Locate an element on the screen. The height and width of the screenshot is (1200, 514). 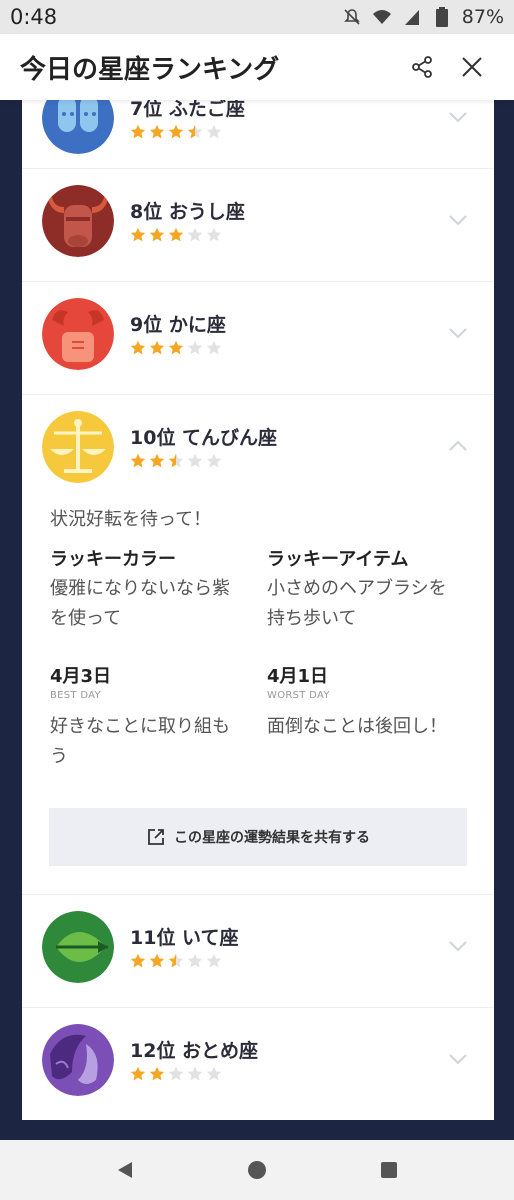
ranking-title: 7位 ふたご座 is located at coordinates (187, 110).